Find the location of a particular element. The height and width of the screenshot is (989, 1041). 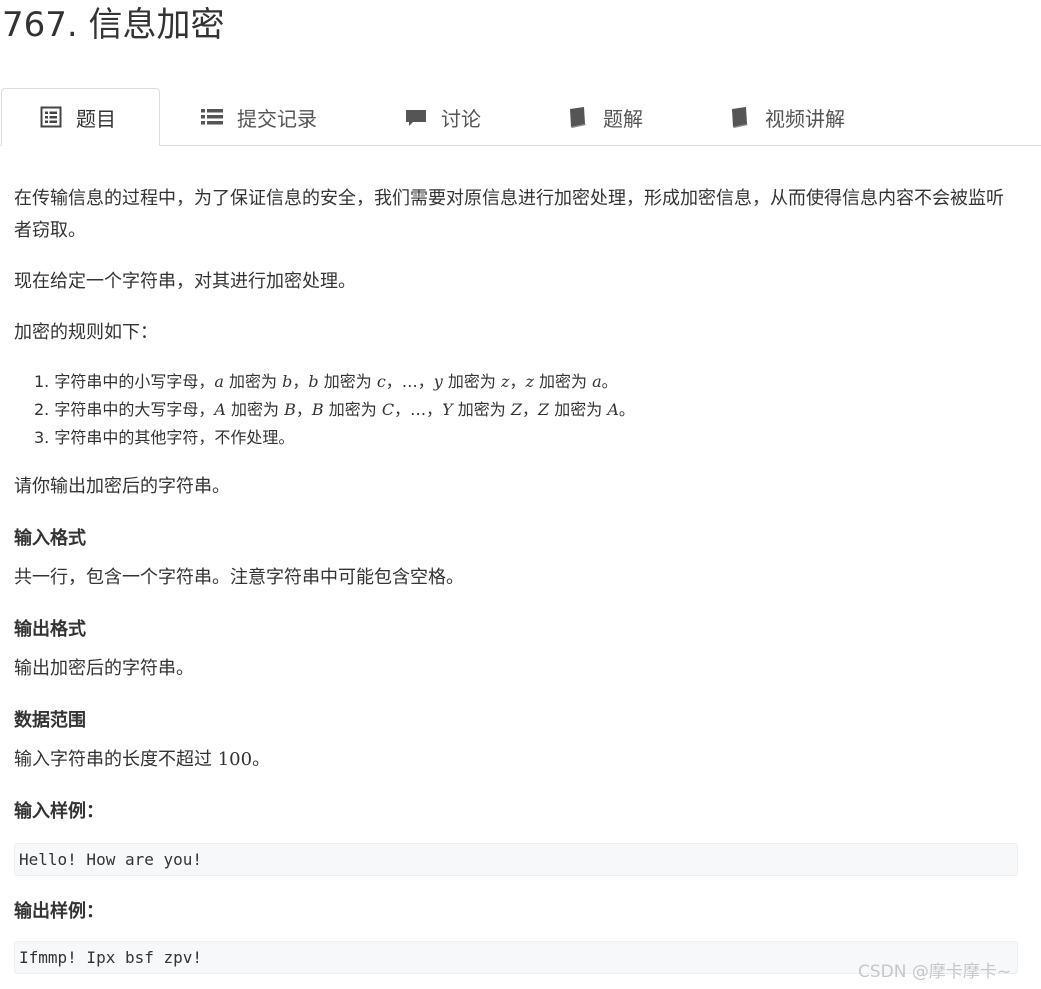

tab-label: 视频讲解 is located at coordinates (805, 118).